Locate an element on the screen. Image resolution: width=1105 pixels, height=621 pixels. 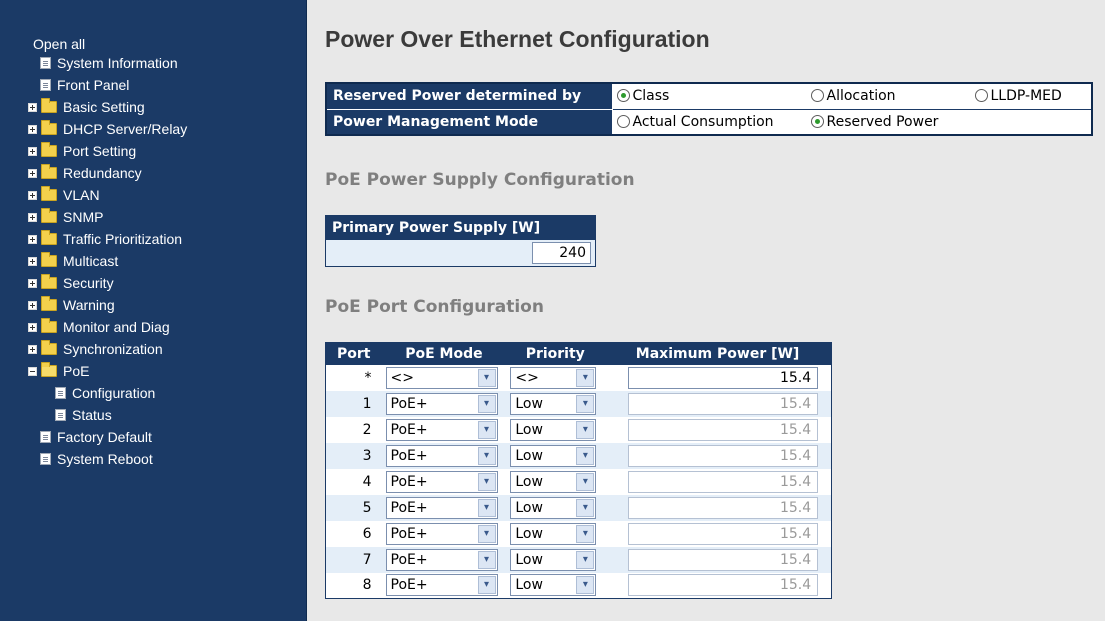
sidebar-item-snmp: SNMP is located at coordinates (153, 217).